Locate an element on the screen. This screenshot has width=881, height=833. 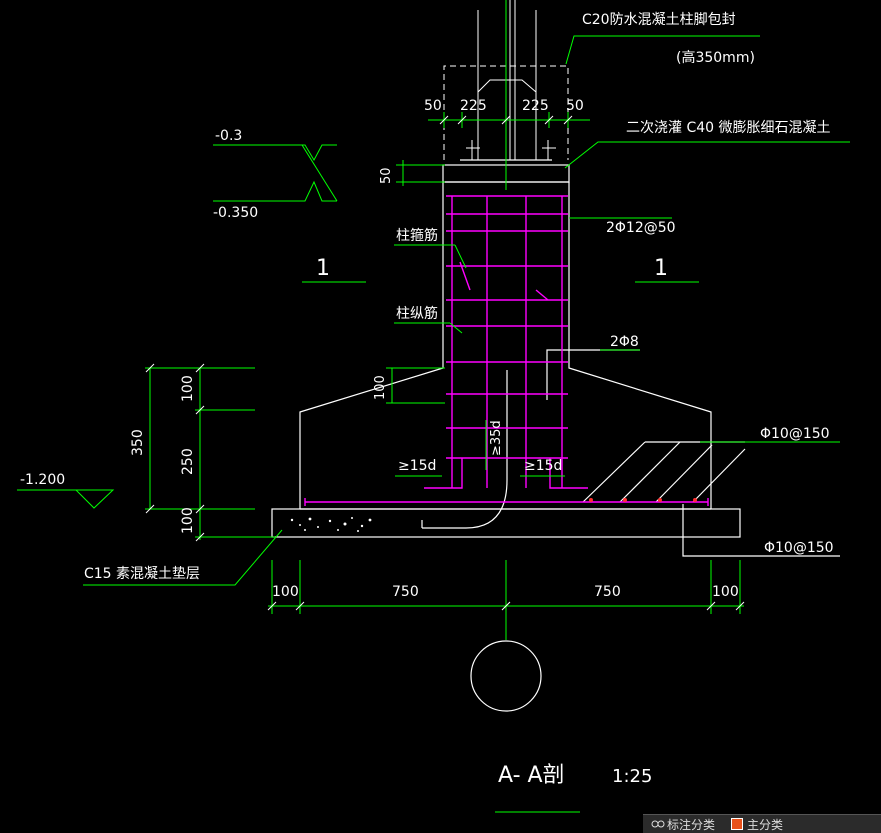
link-icon is located at coordinates (658, 824).